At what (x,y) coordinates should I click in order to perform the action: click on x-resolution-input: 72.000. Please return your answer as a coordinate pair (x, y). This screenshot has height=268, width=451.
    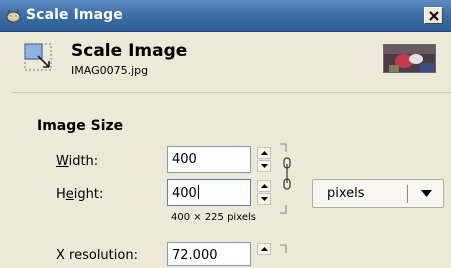
    Looking at the image, I should click on (209, 254).